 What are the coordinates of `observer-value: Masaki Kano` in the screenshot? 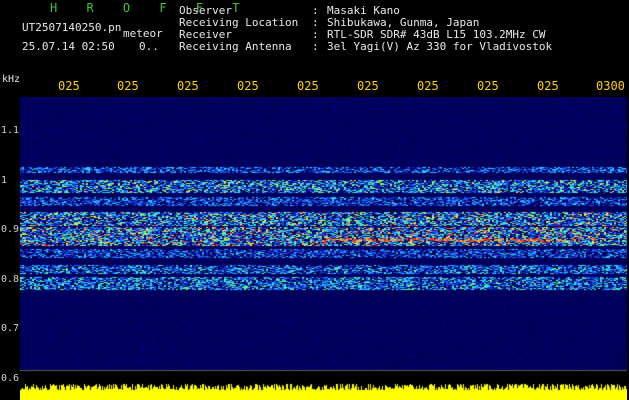 It's located at (363, 10).